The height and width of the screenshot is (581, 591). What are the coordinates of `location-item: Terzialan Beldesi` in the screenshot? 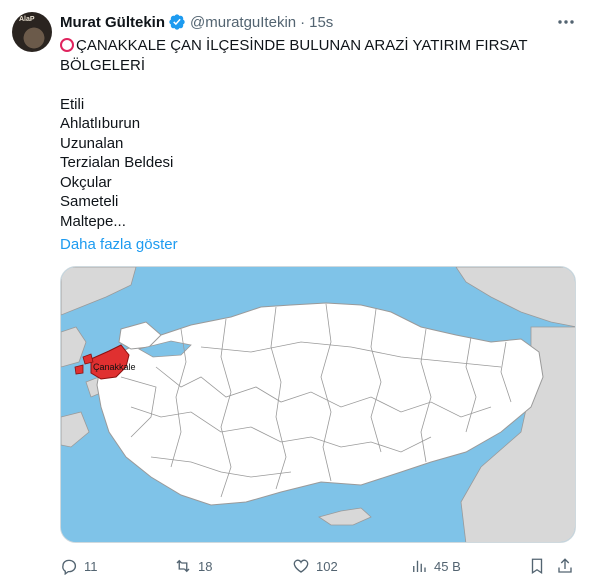 It's located at (117, 162).